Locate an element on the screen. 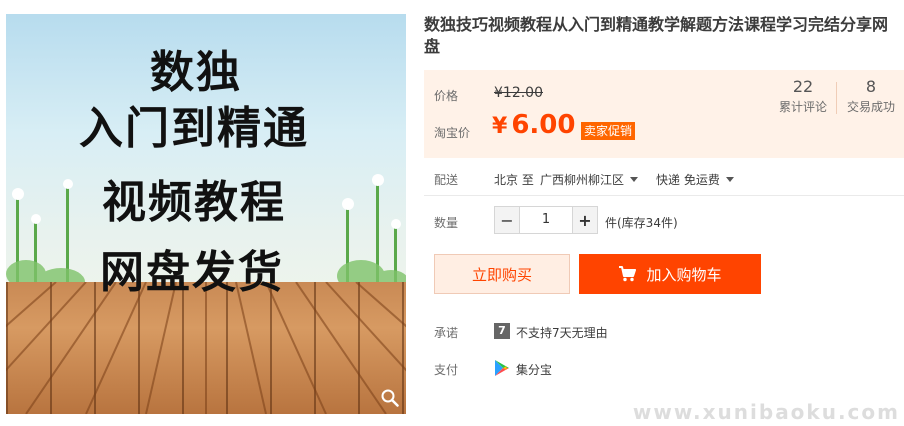  currency-symbol: ¥ is located at coordinates (500, 126).